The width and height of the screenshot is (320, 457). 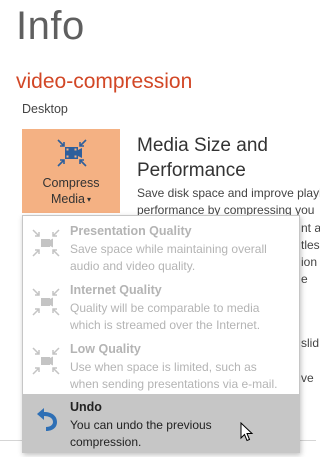 I want to click on document-name: video-compression, so click(x=104, y=81).